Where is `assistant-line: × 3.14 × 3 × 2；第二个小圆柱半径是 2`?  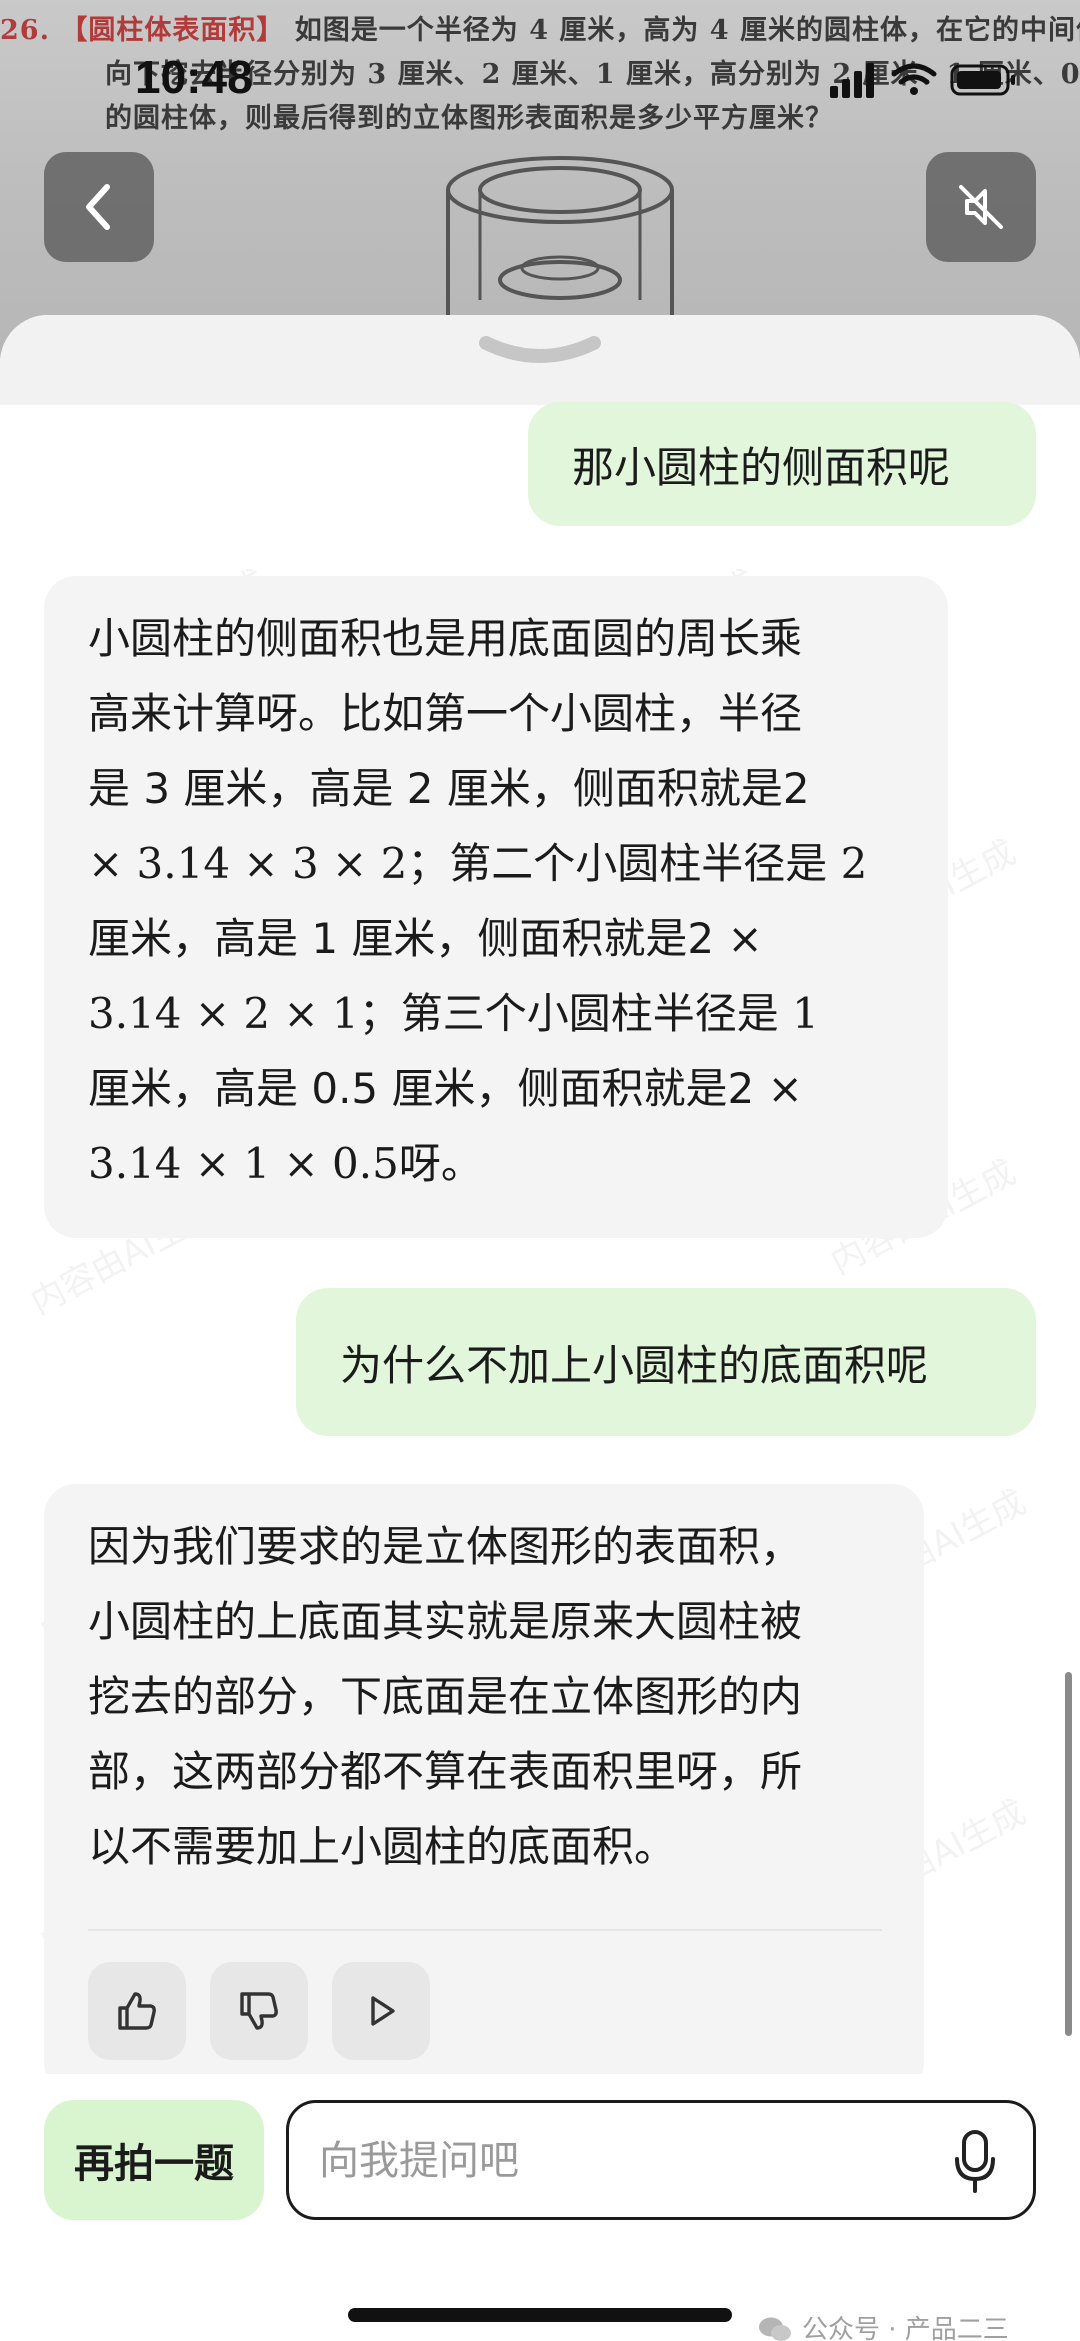 assistant-line: × 3.14 × 3 × 2；第二个小圆柱半径是 2 is located at coordinates (478, 863).